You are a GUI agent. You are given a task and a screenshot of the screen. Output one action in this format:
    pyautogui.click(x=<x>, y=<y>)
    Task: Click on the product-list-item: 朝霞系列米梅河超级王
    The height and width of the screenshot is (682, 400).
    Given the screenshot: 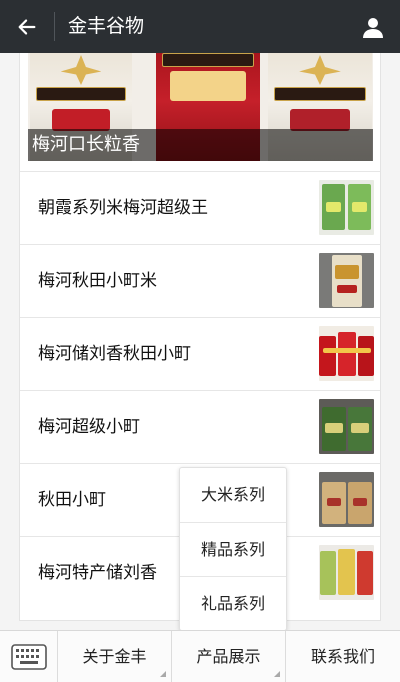 What is the action you would take?
    pyautogui.click(x=200, y=207)
    